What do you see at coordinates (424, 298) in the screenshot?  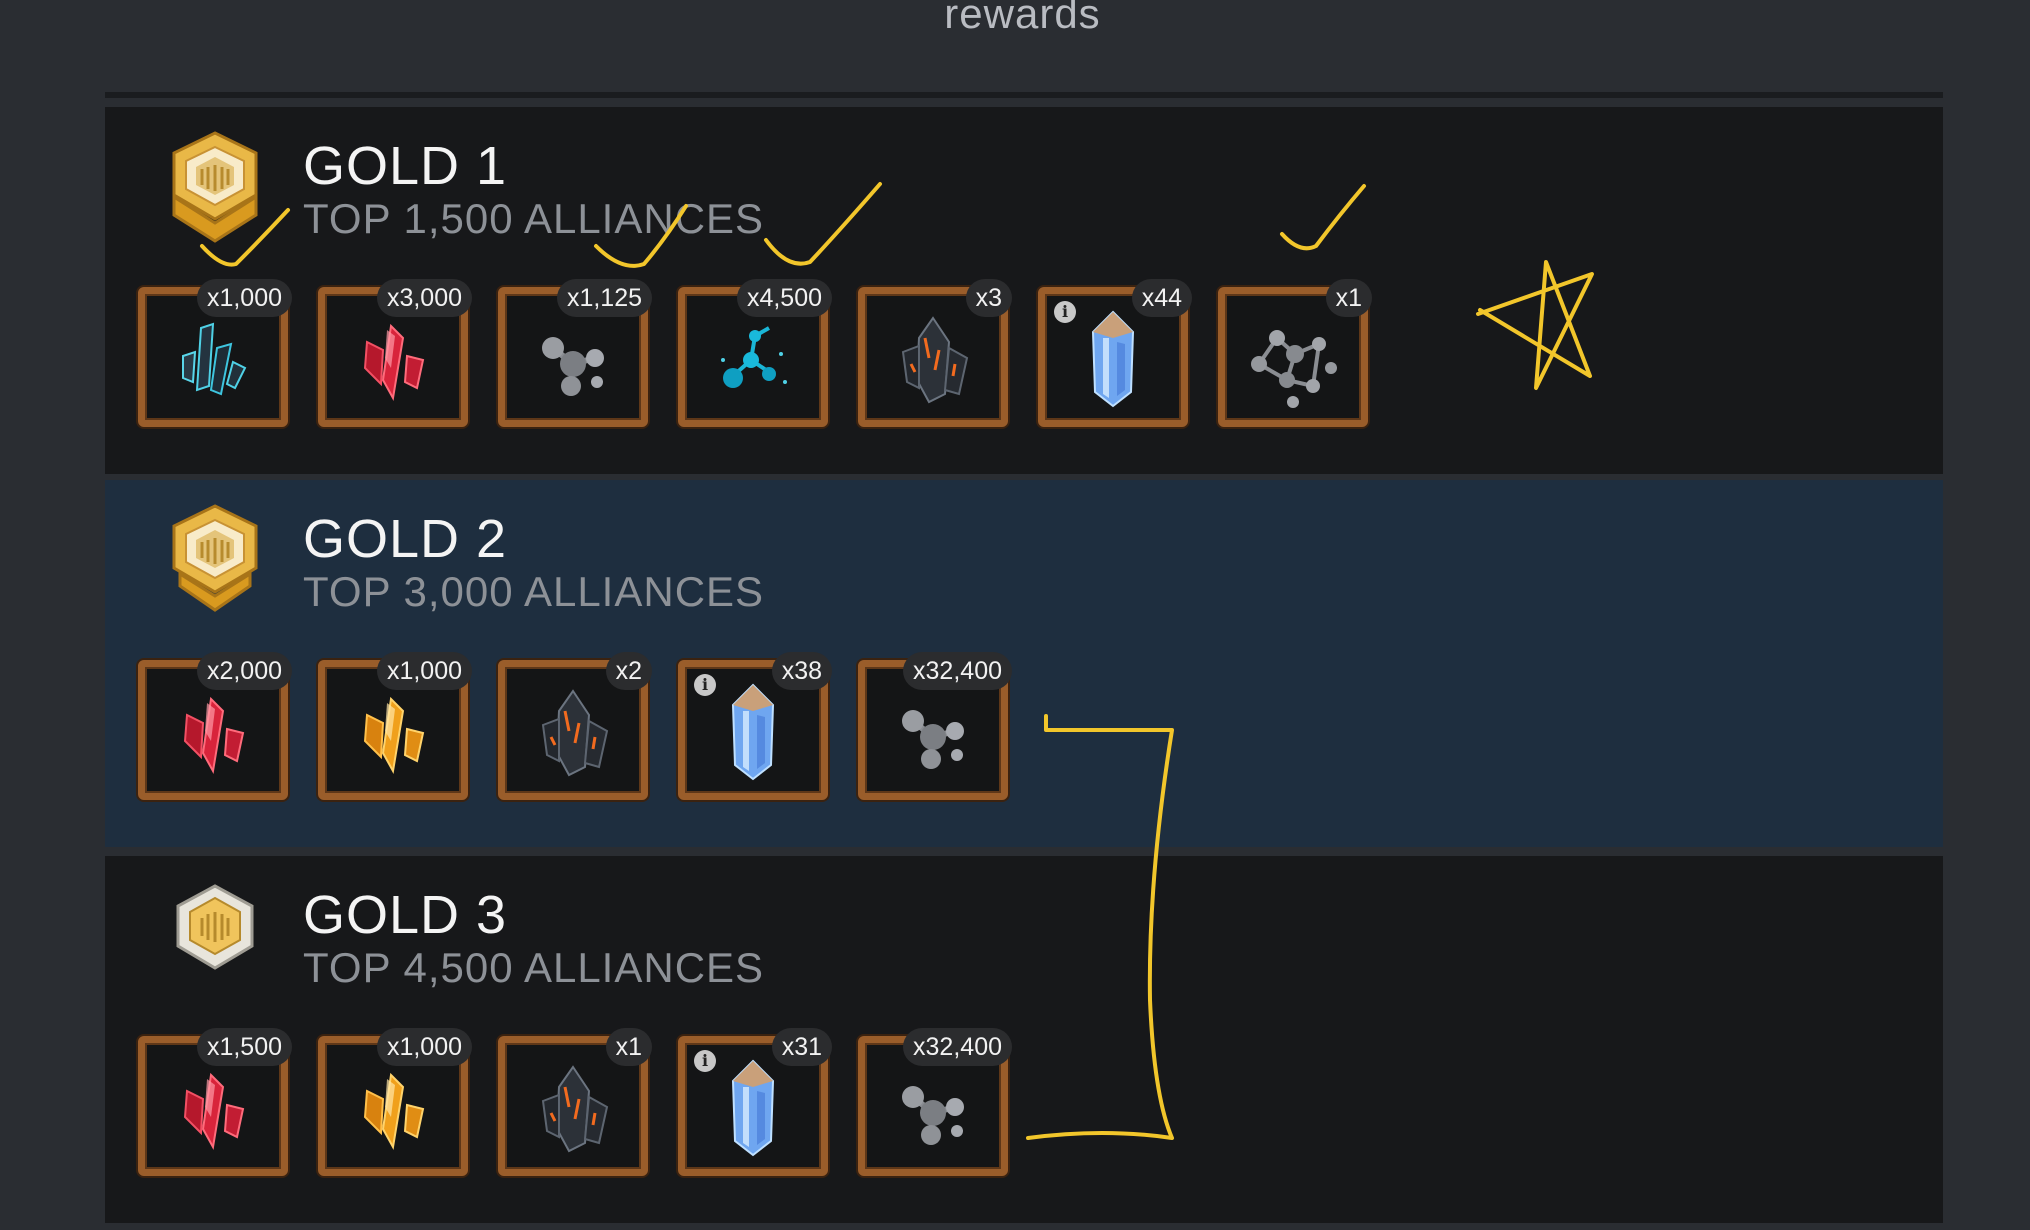 I see `reward-quantity: x3,000` at bounding box center [424, 298].